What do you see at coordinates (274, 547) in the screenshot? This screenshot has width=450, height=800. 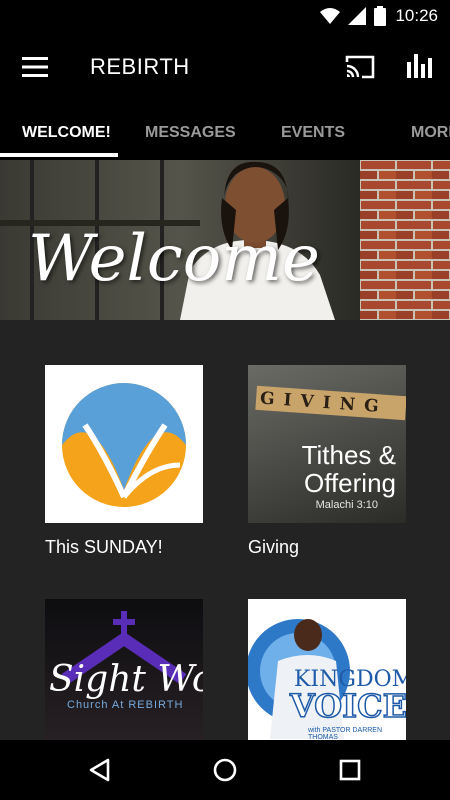 I see `tile-label: Giving` at bounding box center [274, 547].